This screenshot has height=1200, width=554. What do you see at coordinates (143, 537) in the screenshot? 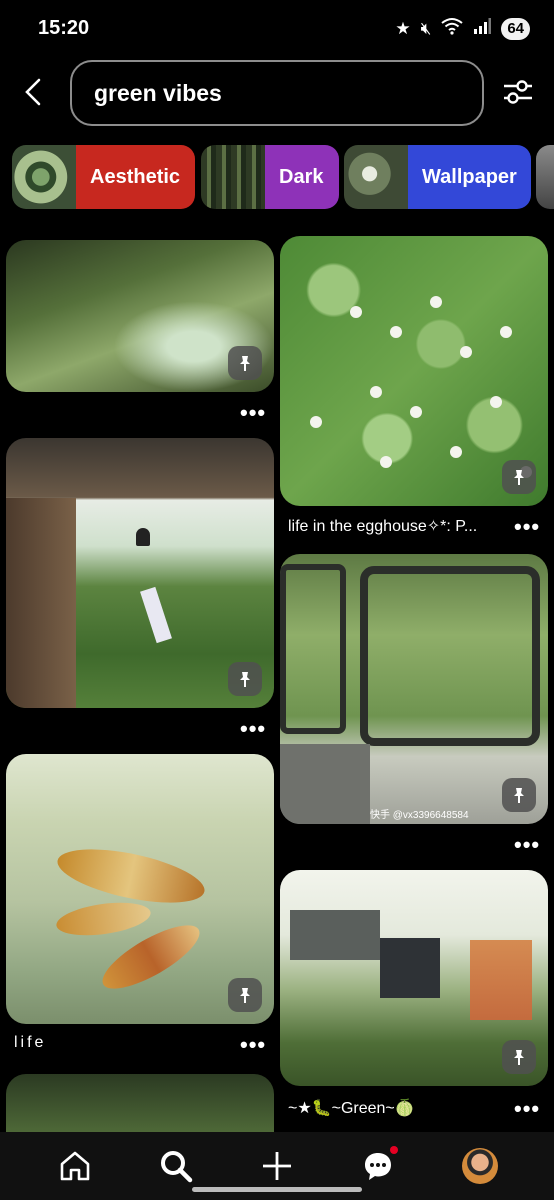
I see `wind-chime-bell` at bounding box center [143, 537].